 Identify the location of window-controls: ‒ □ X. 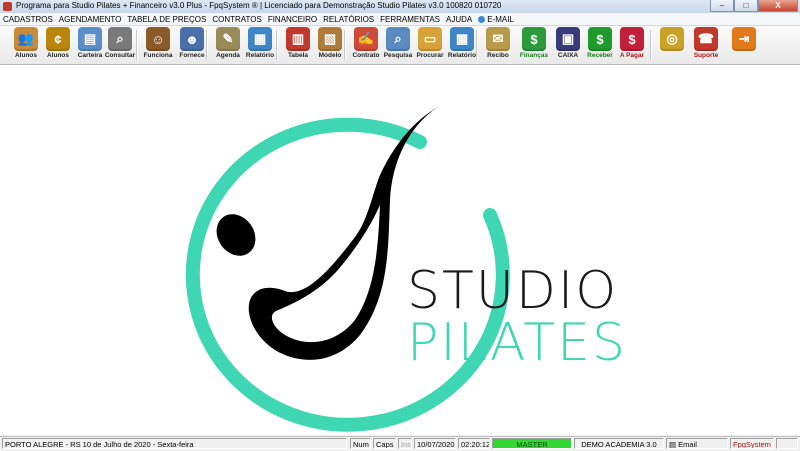
(754, 6).